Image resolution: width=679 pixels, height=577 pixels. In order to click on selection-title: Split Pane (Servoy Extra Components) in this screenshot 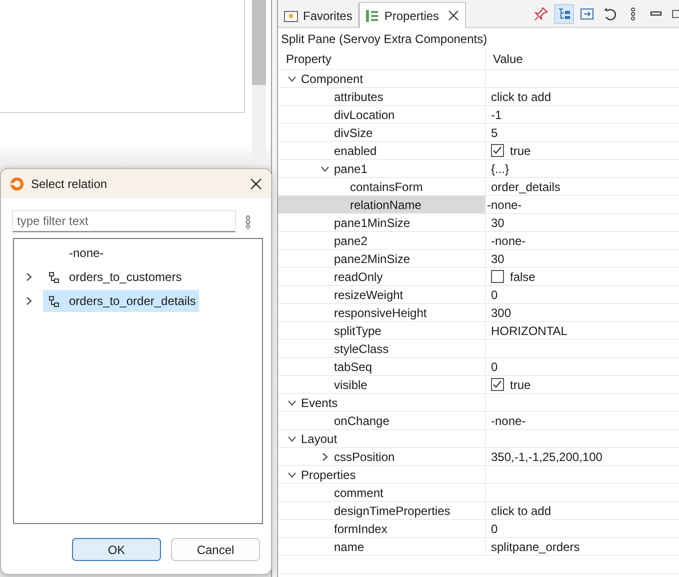, I will do `click(384, 39)`.